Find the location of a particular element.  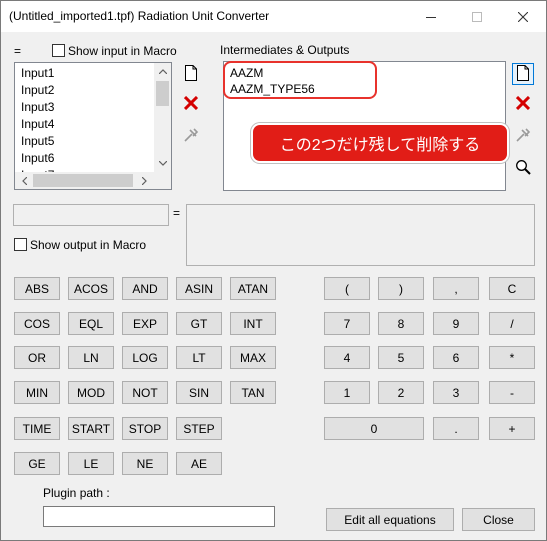

delete-input-button is located at coordinates (191, 104).